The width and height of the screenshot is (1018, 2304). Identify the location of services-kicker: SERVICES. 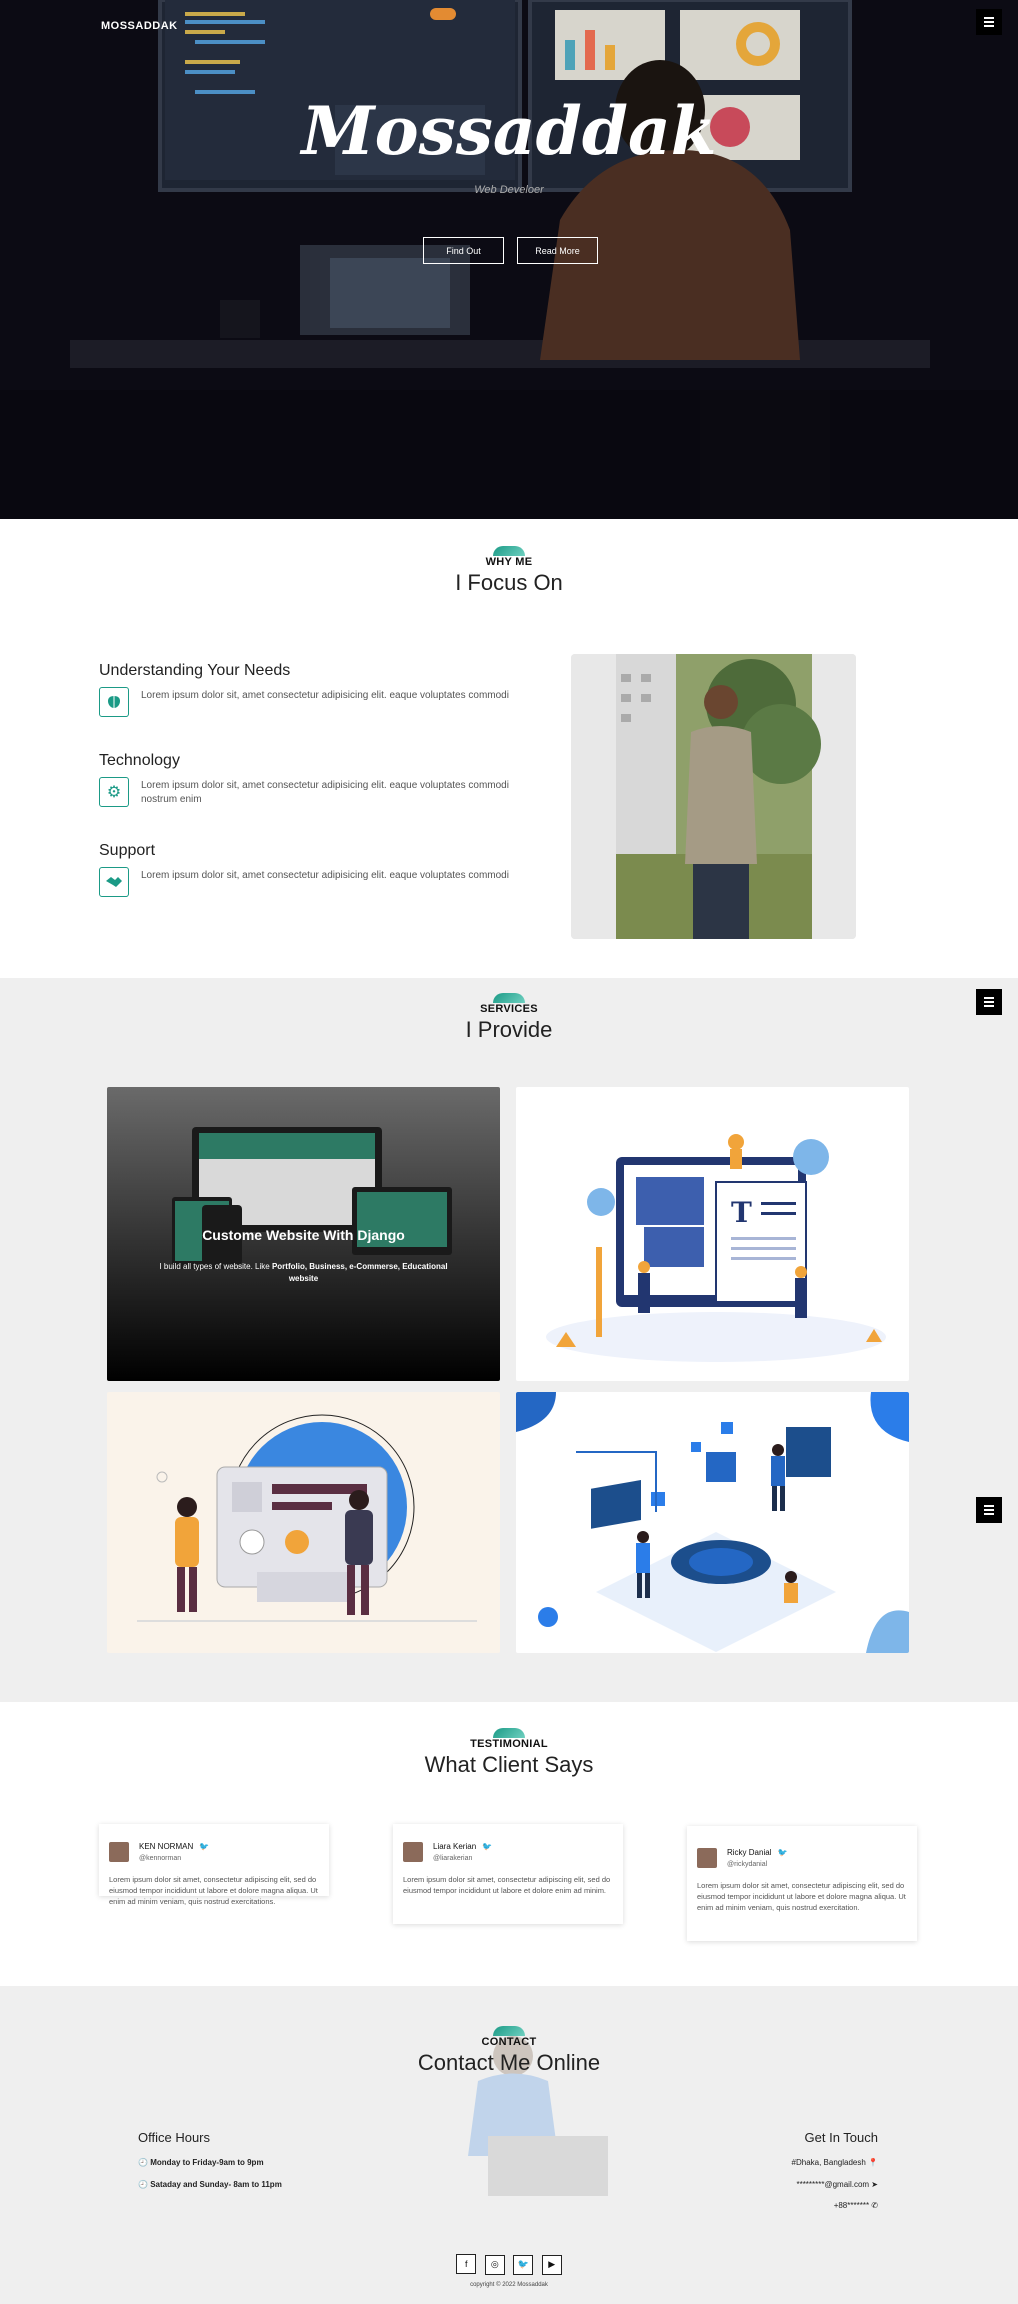
(509, 1009).